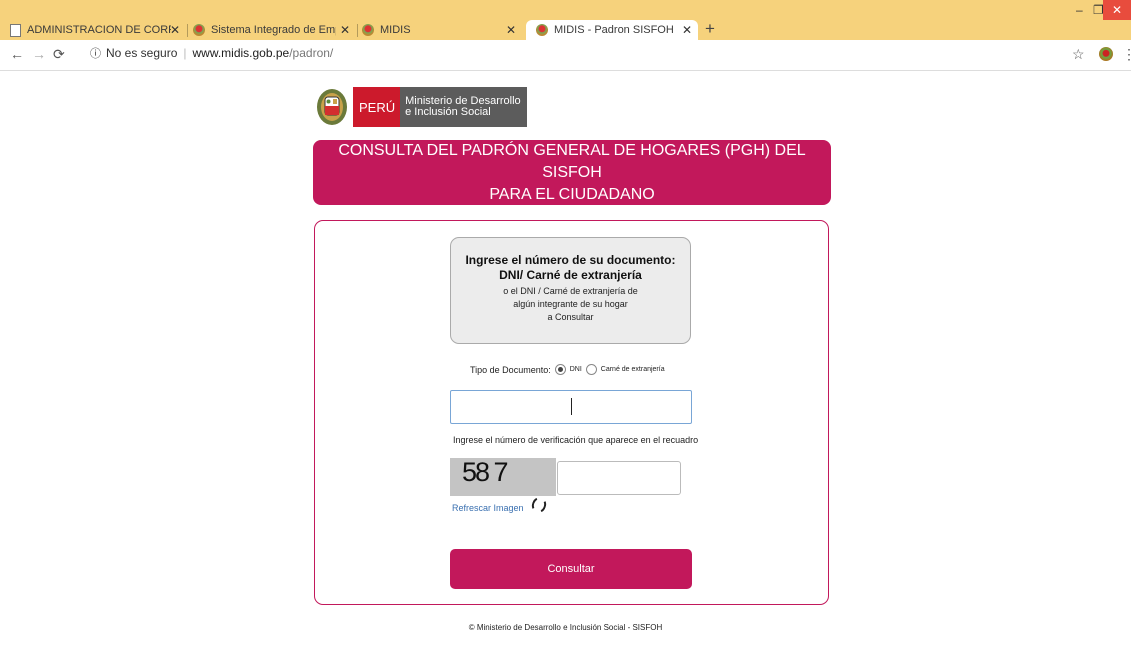 The image size is (1131, 655). I want to click on url-host: www.midis.gob.pe, so click(241, 53).